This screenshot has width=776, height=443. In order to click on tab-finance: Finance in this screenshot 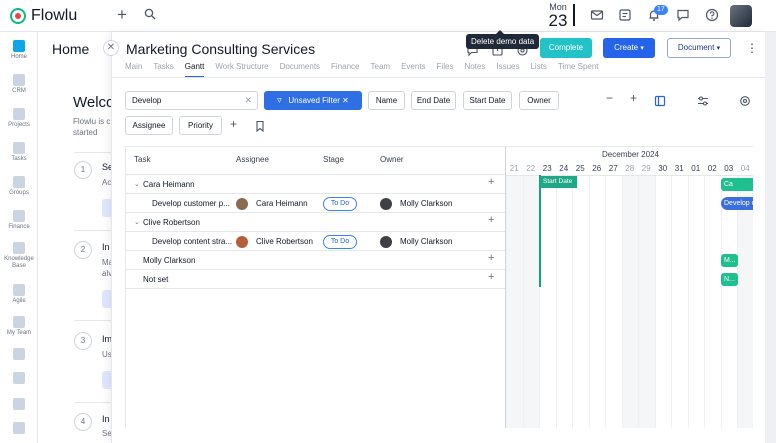, I will do `click(345, 70)`.